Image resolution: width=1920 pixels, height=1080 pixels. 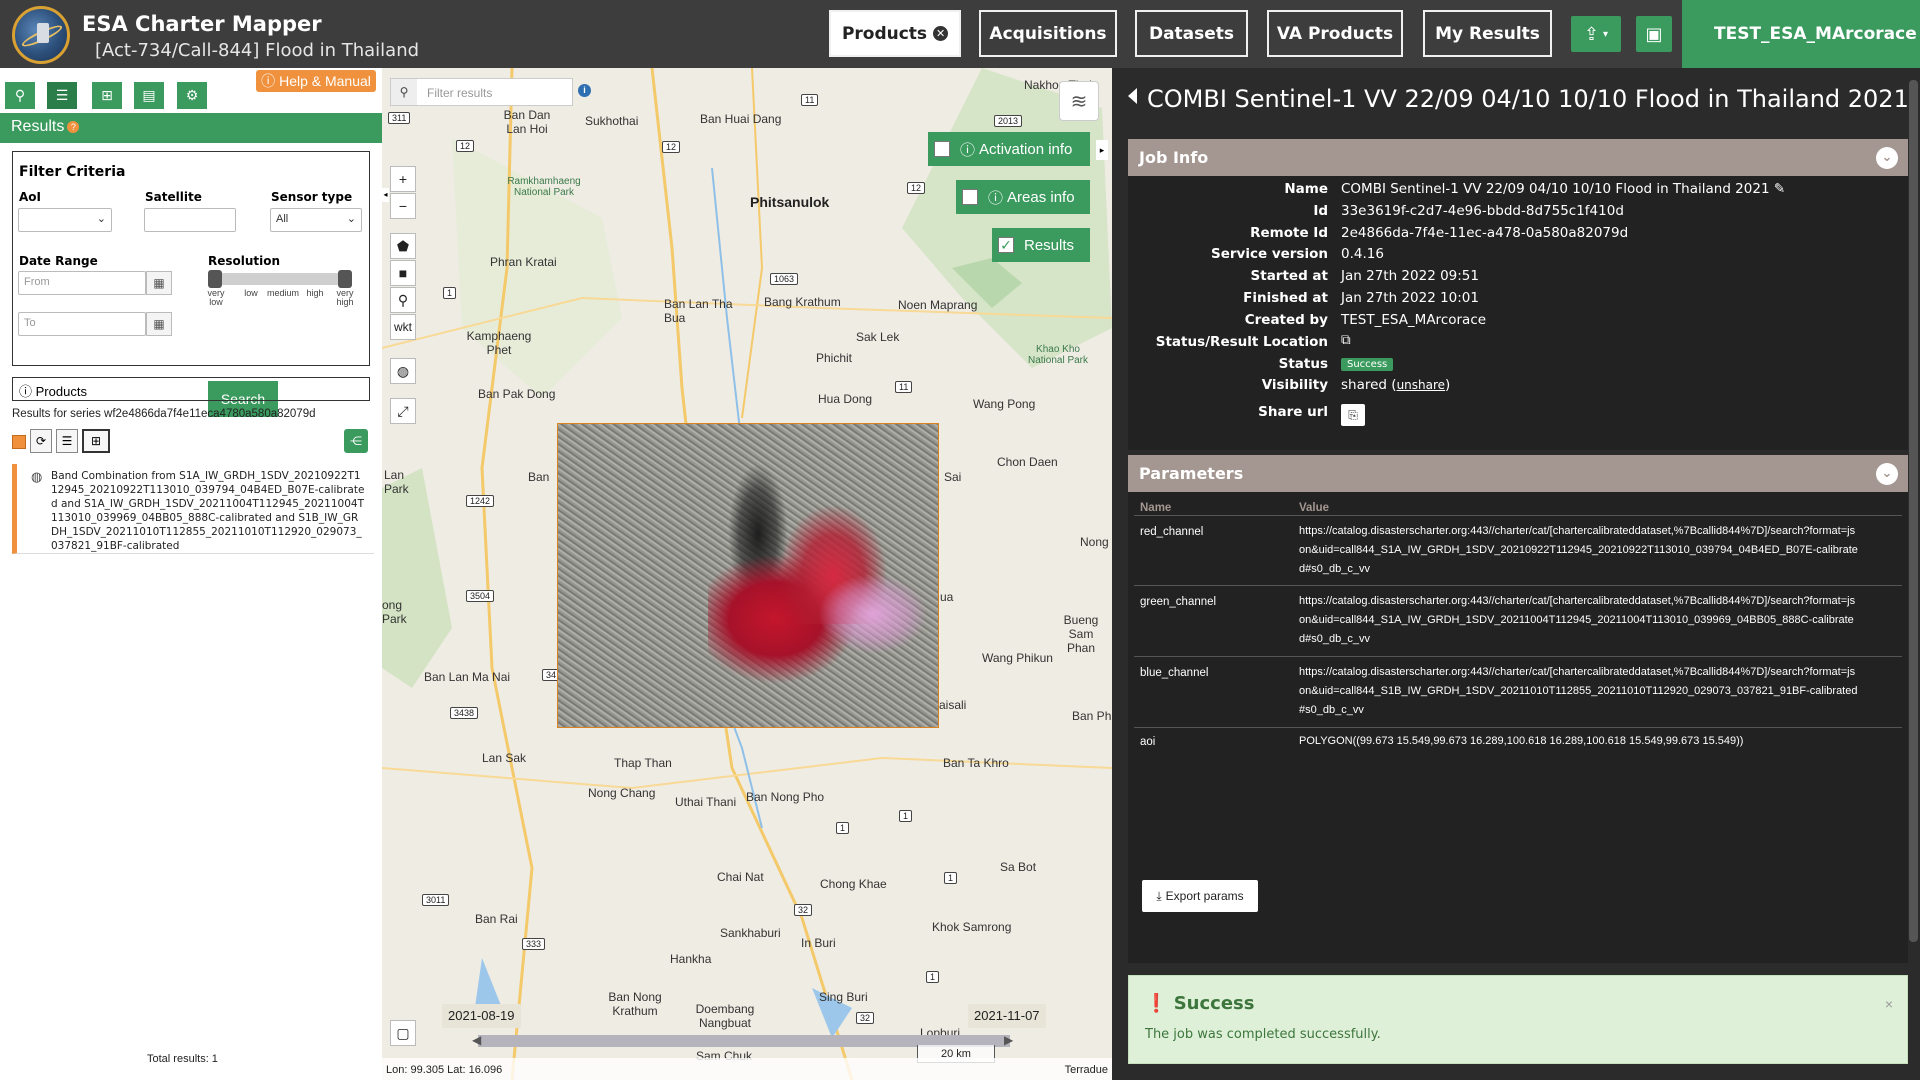 I want to click on place-label: Wang Pong, so click(x=1004, y=404).